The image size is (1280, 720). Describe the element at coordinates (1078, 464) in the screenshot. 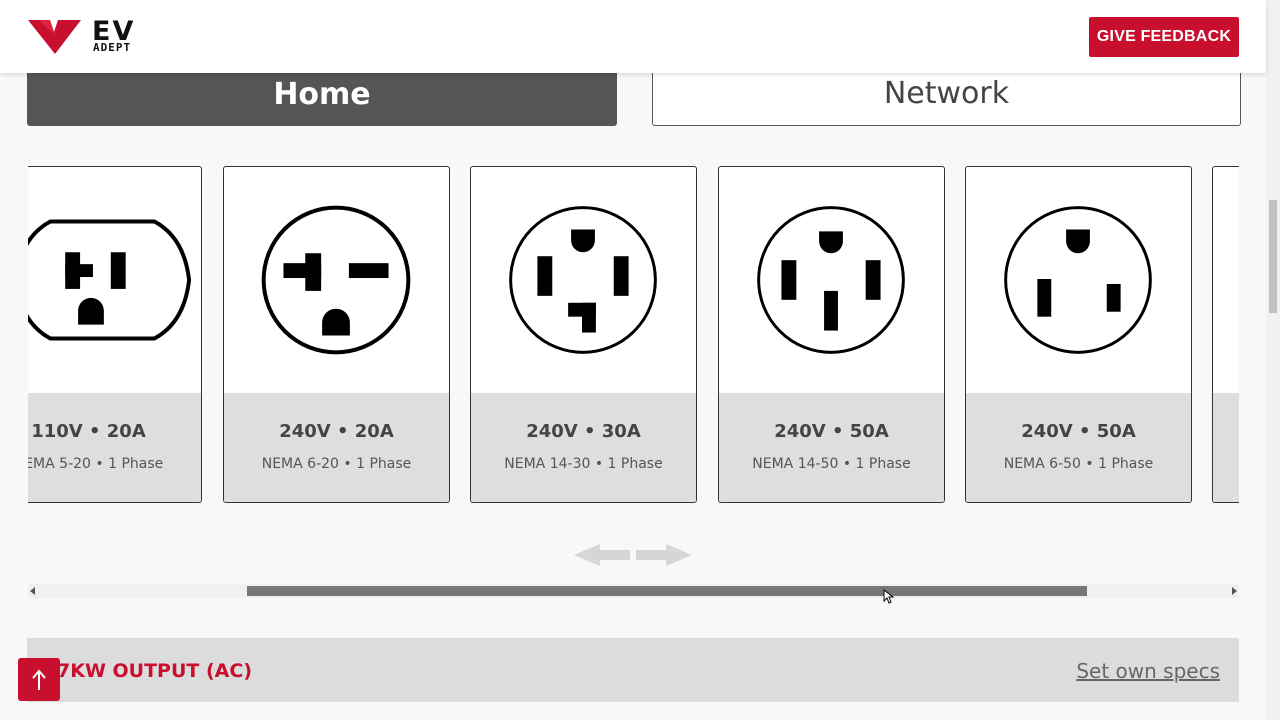

I see `outlet-card-subtitle: NEMA 6-50 • 1 Phase` at that location.